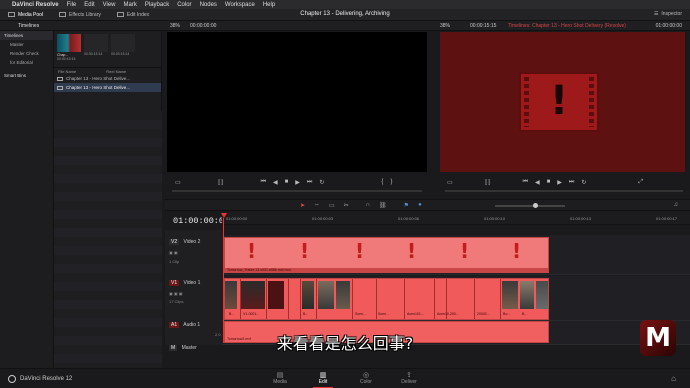  Describe the element at coordinates (240, 5) in the screenshot. I see `menu-workspace: Workspace` at that location.